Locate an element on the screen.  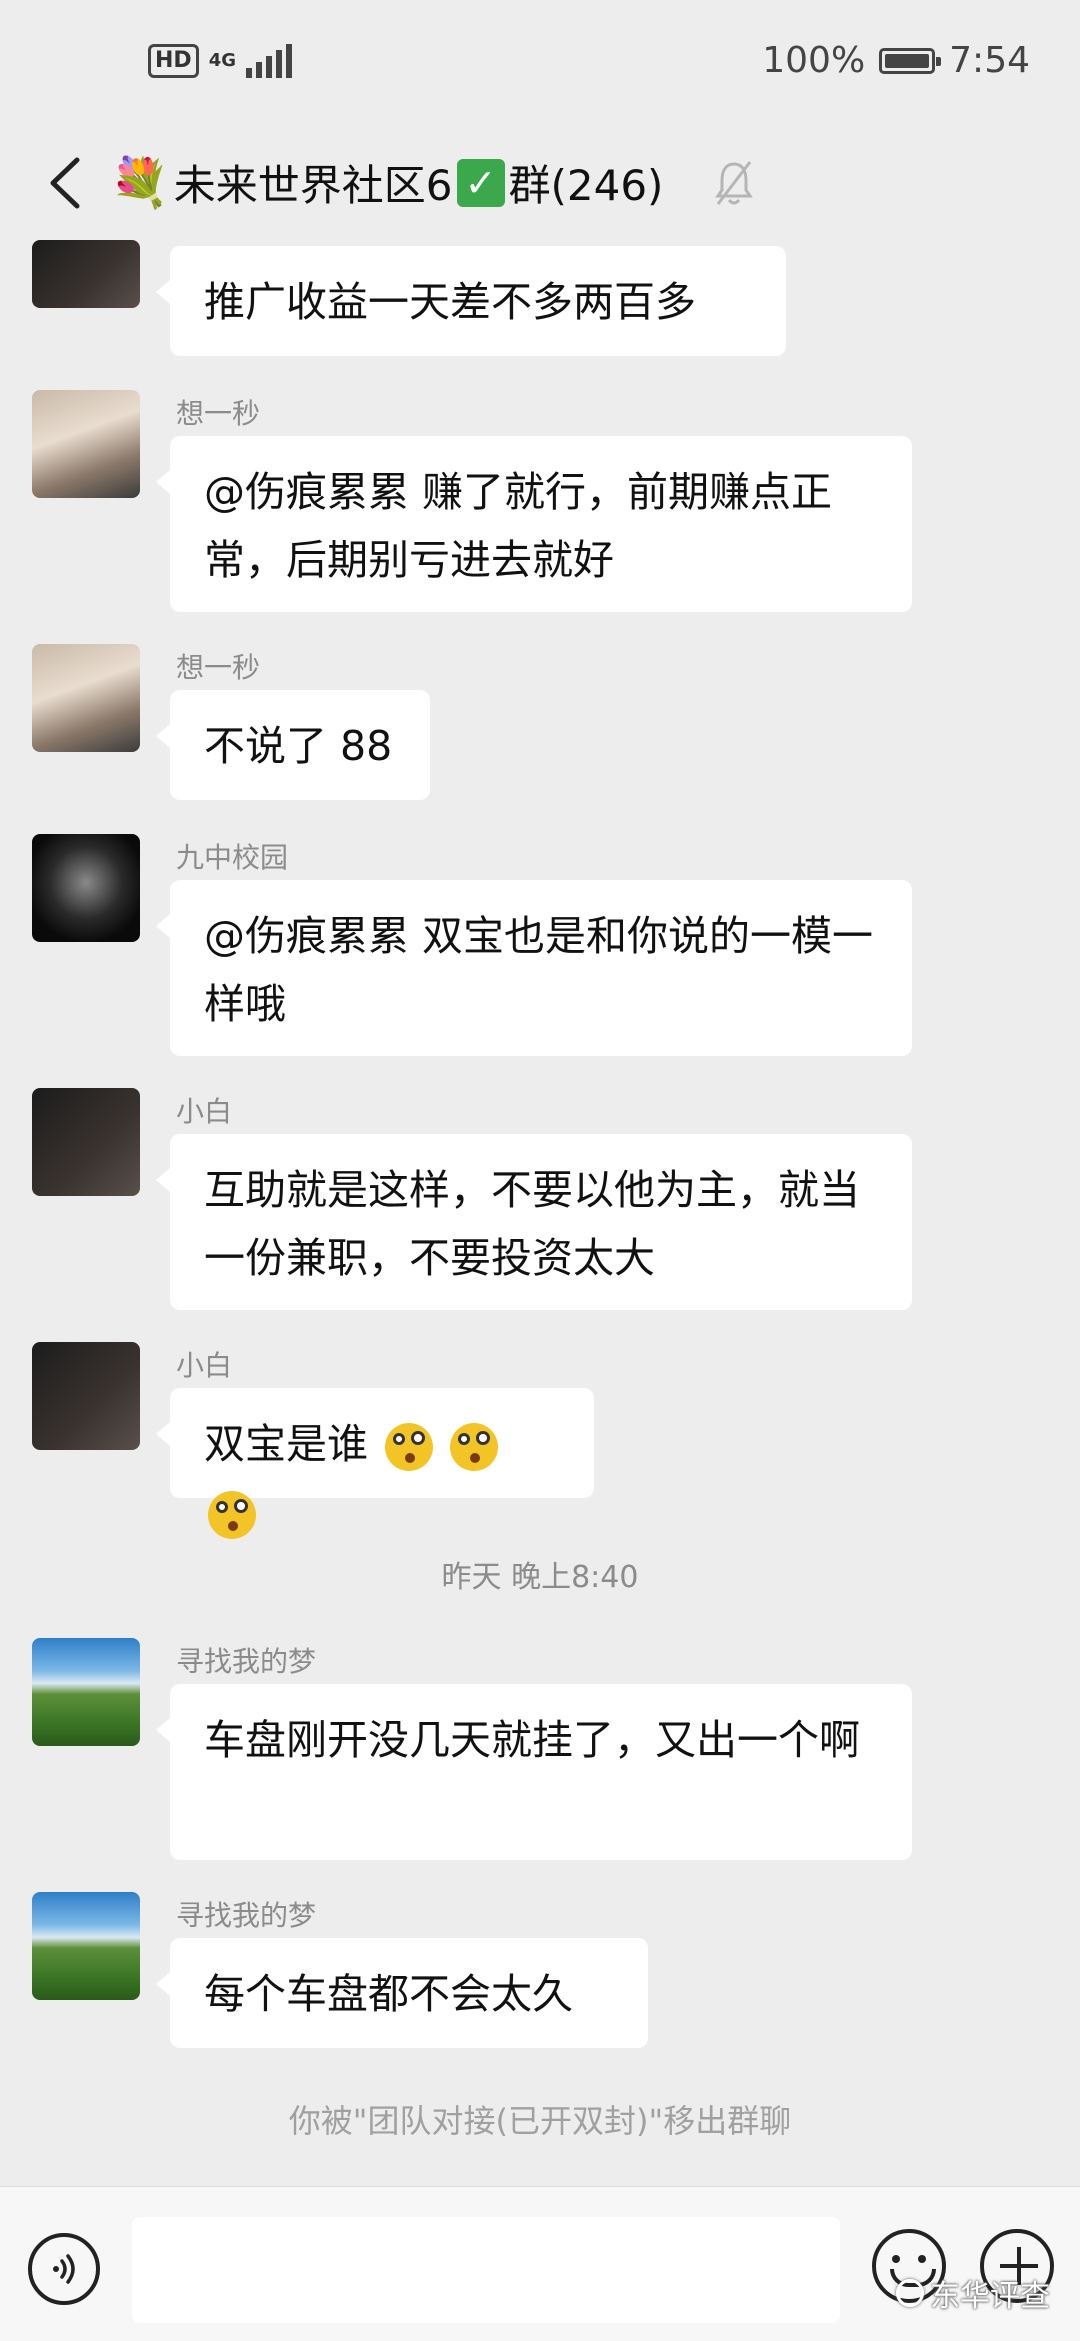
message-bubble: @伤痕累累 双宝也是和你说的一模一样哦 is located at coordinates (534, 968).